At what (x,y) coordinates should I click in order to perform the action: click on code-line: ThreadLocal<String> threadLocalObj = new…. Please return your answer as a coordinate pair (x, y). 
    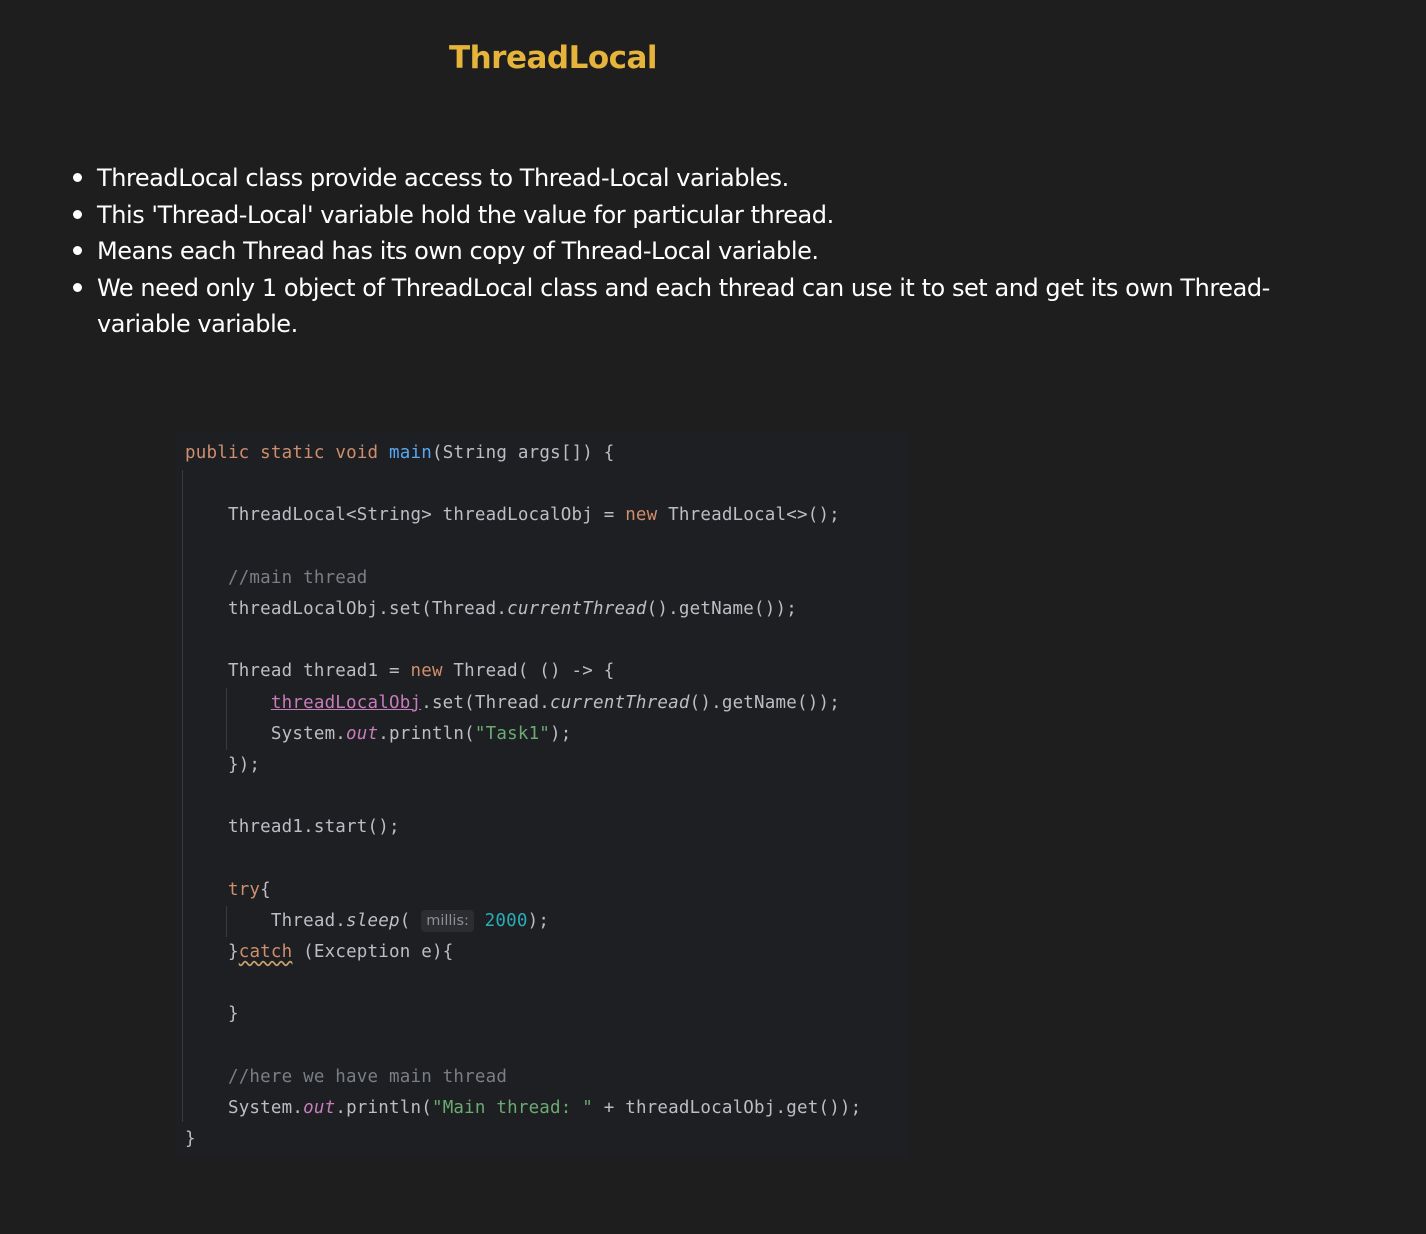
    Looking at the image, I should click on (523, 515).